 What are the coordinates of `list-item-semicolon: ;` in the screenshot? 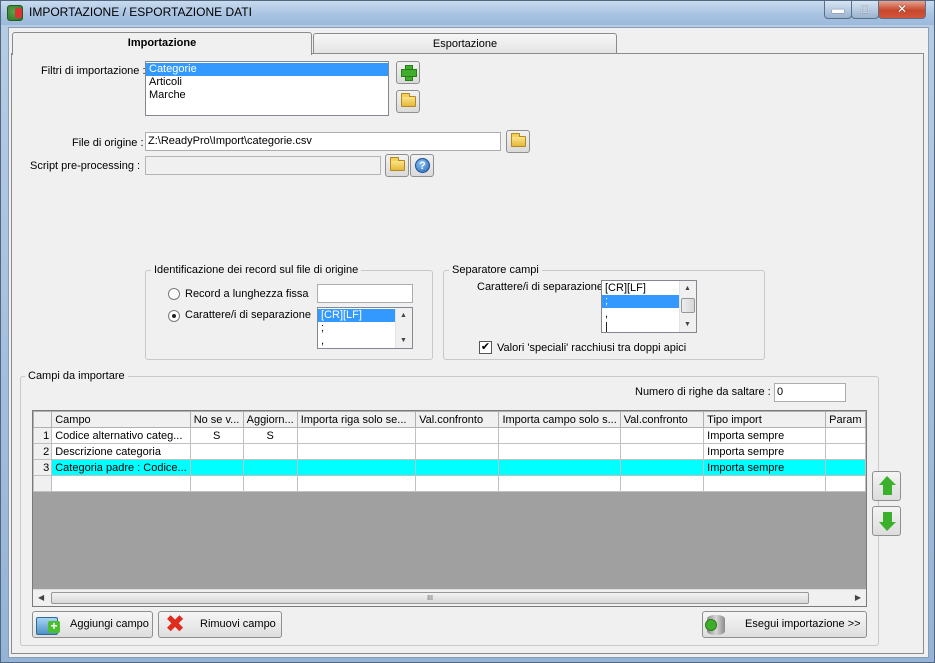 It's located at (640, 301).